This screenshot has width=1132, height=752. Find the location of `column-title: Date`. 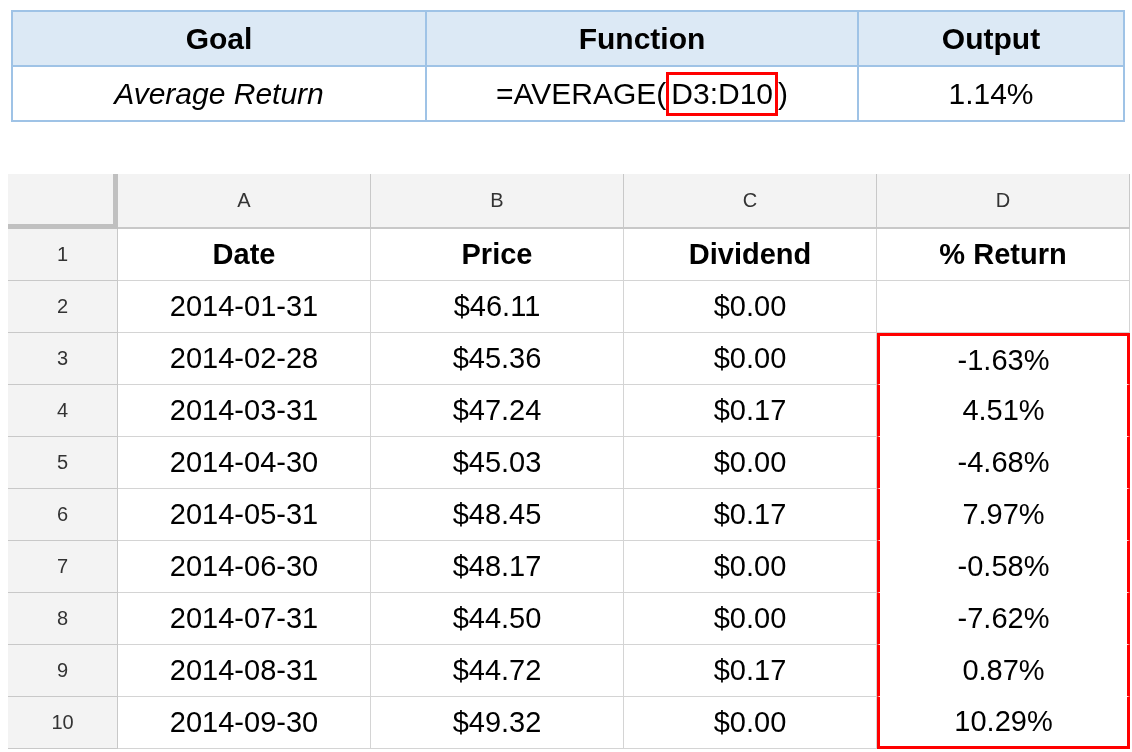

column-title: Date is located at coordinates (244, 255).